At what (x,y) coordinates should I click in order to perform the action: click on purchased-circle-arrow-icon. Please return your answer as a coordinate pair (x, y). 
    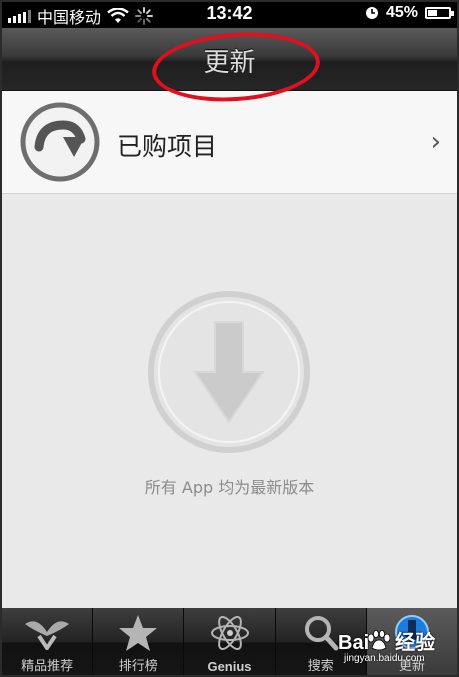
    Looking at the image, I should click on (60, 142).